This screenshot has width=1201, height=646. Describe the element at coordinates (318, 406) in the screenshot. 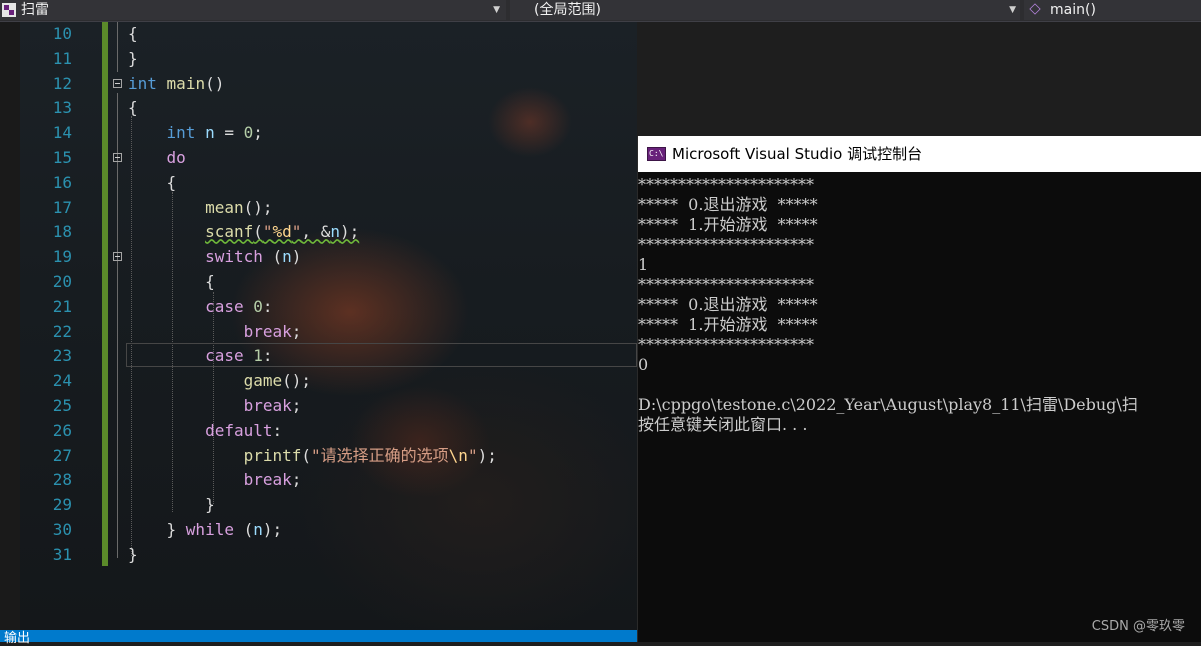

I see `code-line: 25 break;` at that location.